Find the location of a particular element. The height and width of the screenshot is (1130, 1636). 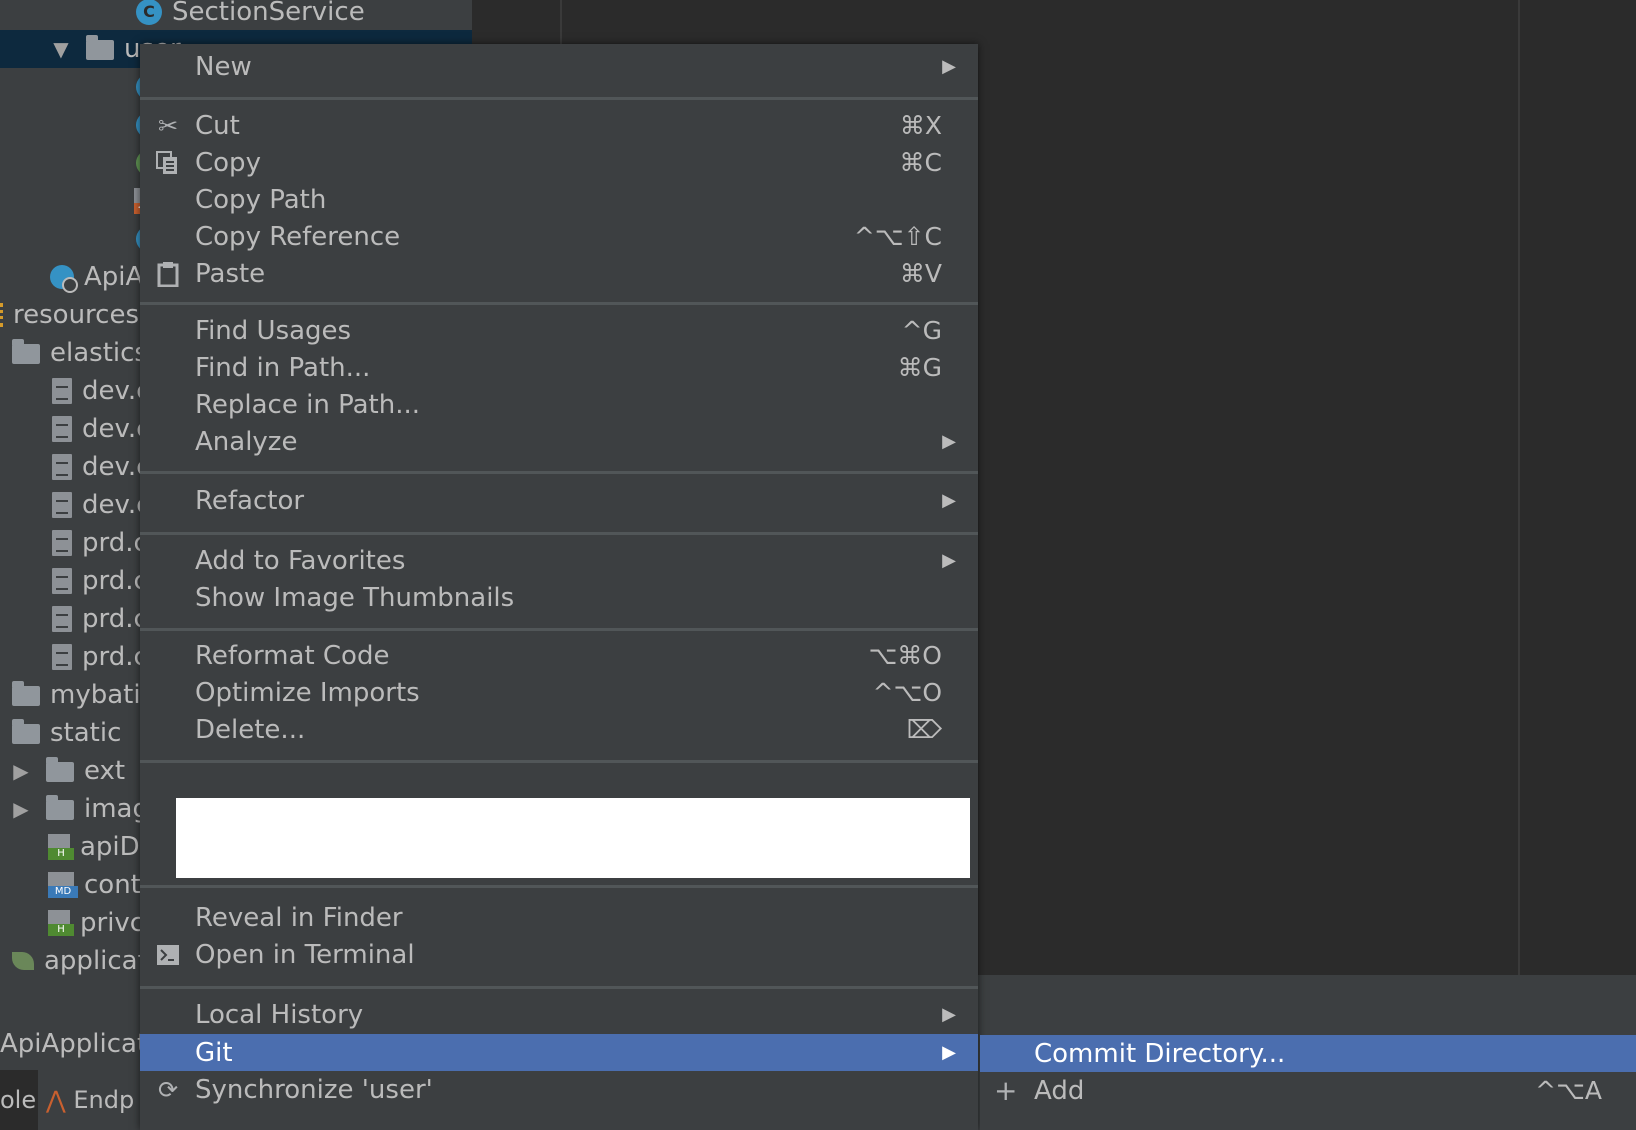

menu-item-label: Add is located at coordinates (1059, 1090).